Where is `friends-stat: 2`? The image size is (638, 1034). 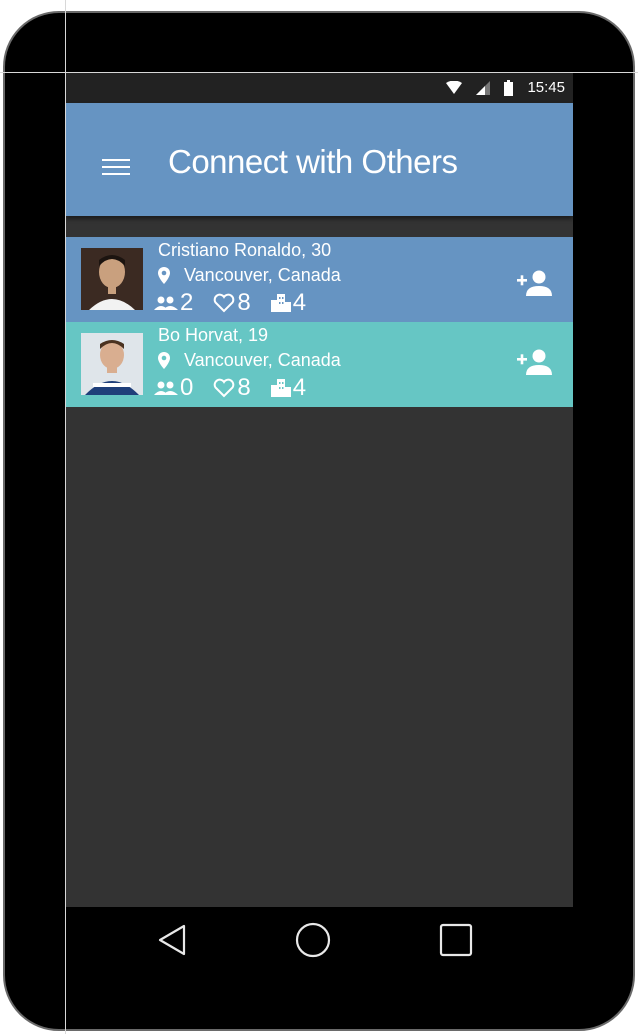
friends-stat: 2 is located at coordinates (173, 303).